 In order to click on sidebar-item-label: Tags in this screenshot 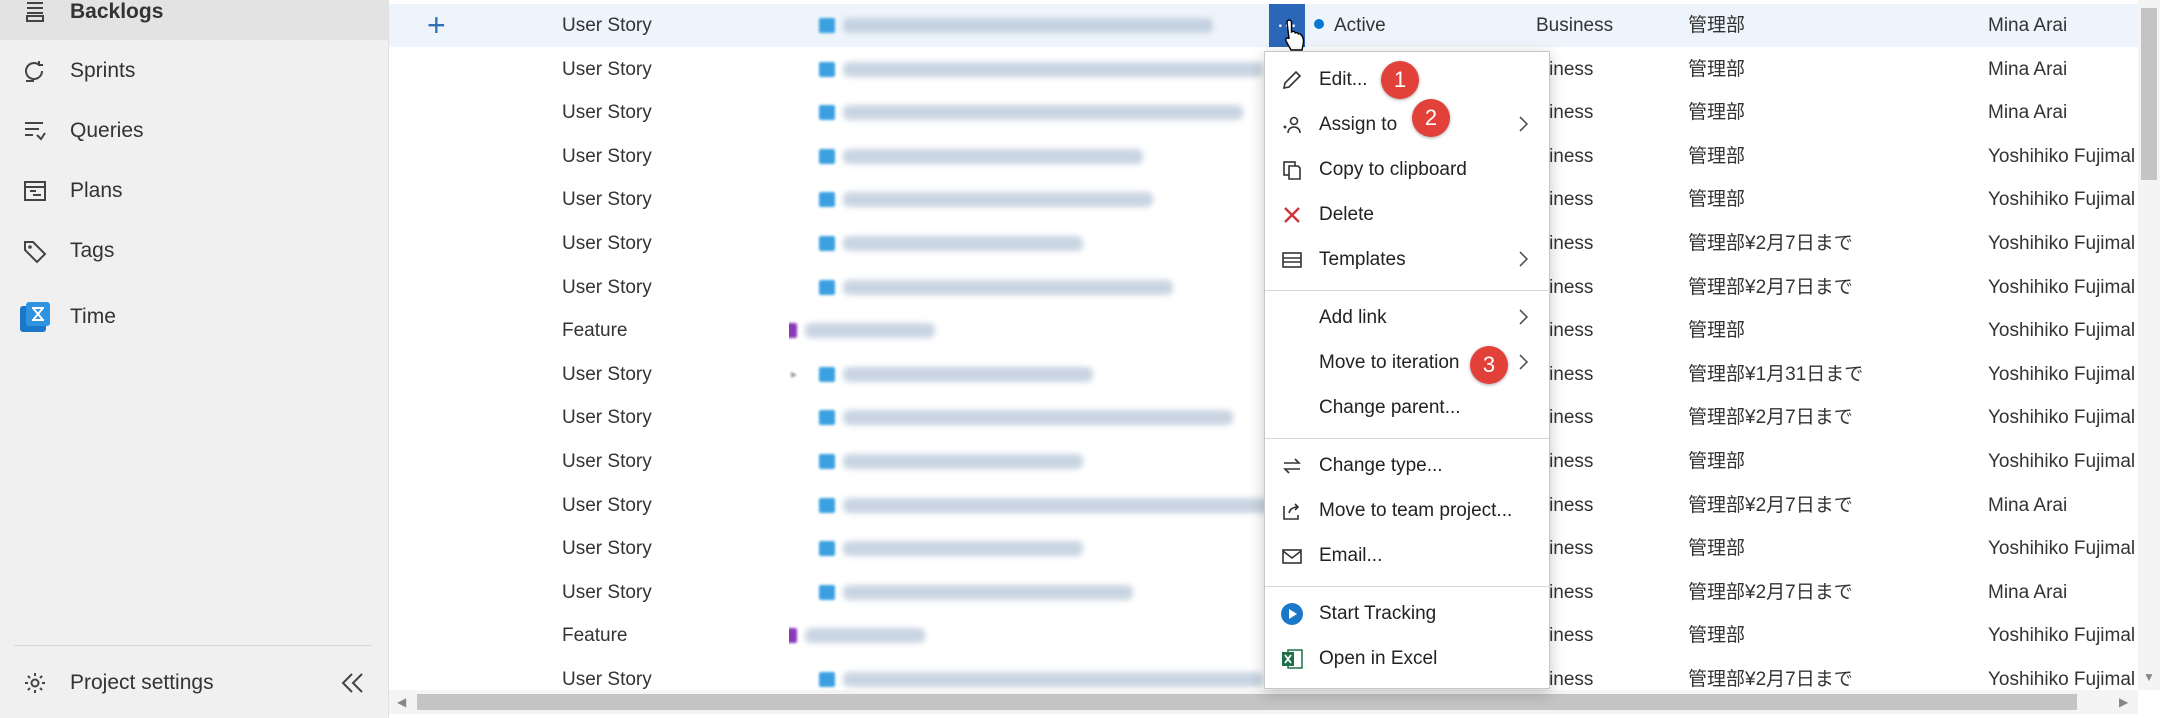, I will do `click(92, 250)`.